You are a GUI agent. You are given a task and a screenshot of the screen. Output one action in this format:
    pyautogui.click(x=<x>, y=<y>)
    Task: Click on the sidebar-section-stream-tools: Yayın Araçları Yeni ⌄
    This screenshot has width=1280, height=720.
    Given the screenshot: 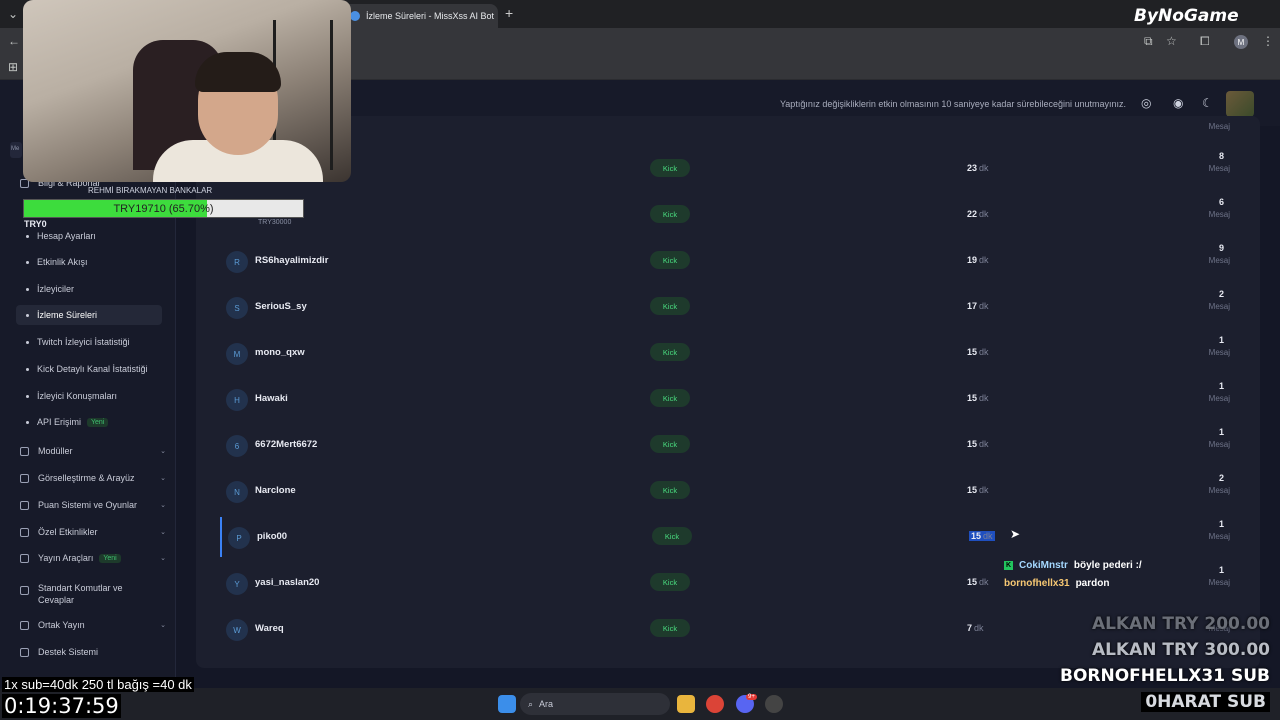 What is the action you would take?
    pyautogui.click(x=93, y=558)
    